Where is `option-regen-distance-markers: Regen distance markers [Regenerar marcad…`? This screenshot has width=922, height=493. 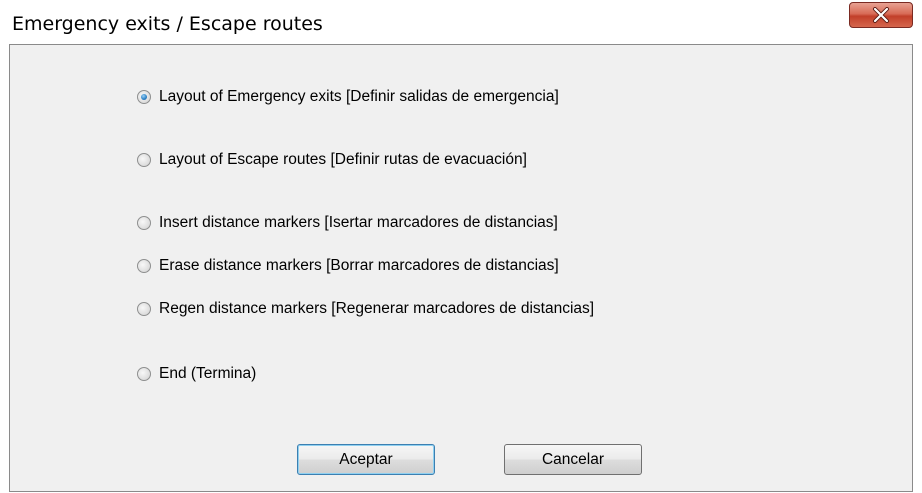
option-regen-distance-markers: Regen distance markers [Regenerar marcad… is located at coordinates (365, 309).